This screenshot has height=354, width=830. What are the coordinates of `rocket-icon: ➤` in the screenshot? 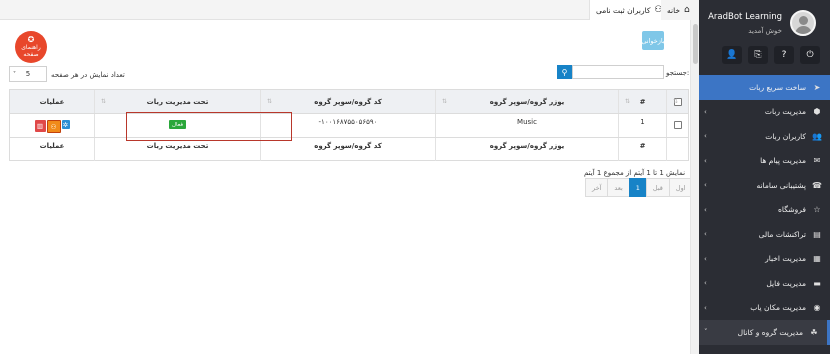 It's located at (817, 87).